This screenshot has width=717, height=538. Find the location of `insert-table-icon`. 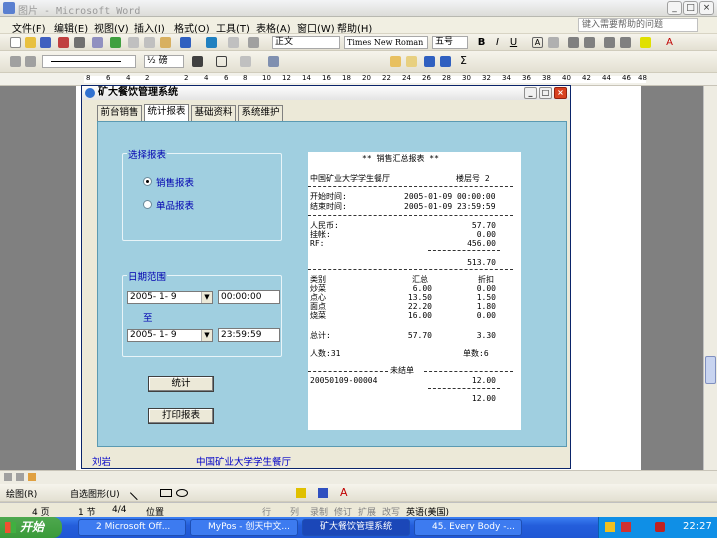

insert-table-icon is located at coordinates (273, 61).